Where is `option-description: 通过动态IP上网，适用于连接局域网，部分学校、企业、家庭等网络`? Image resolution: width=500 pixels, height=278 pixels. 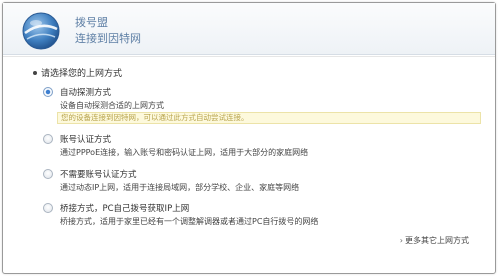 option-description: 通过动态IP上网，适用于连接局域网，部分学校、企业、家庭等网络 is located at coordinates (180, 187).